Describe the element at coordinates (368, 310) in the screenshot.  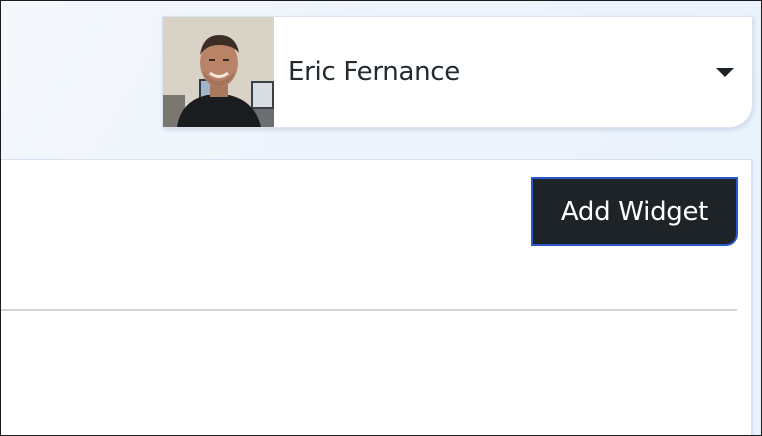
I see `divider` at that location.